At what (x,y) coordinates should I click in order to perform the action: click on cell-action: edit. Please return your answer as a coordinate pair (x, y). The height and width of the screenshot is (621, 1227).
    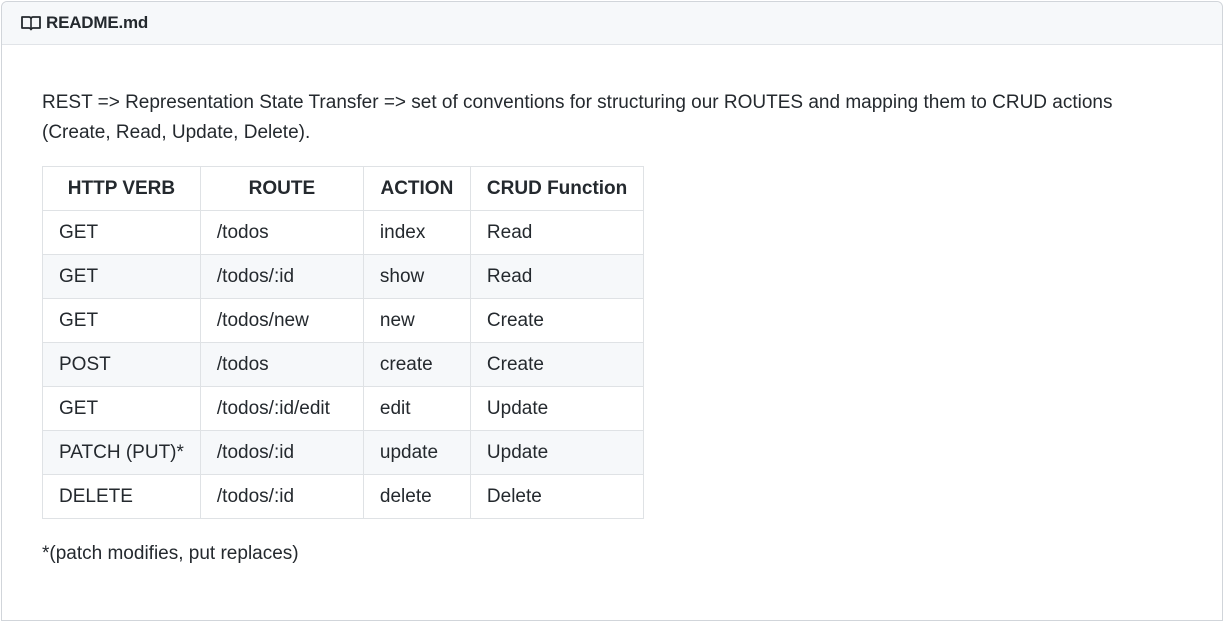
    Looking at the image, I should click on (416, 408).